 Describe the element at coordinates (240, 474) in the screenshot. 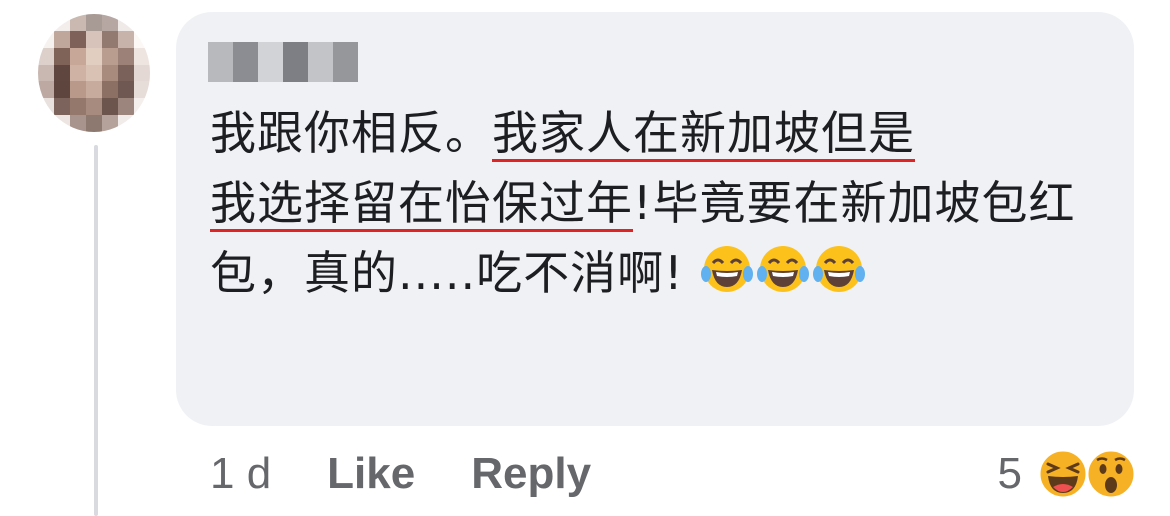

I see `comment-timestamp: 1 d` at that location.